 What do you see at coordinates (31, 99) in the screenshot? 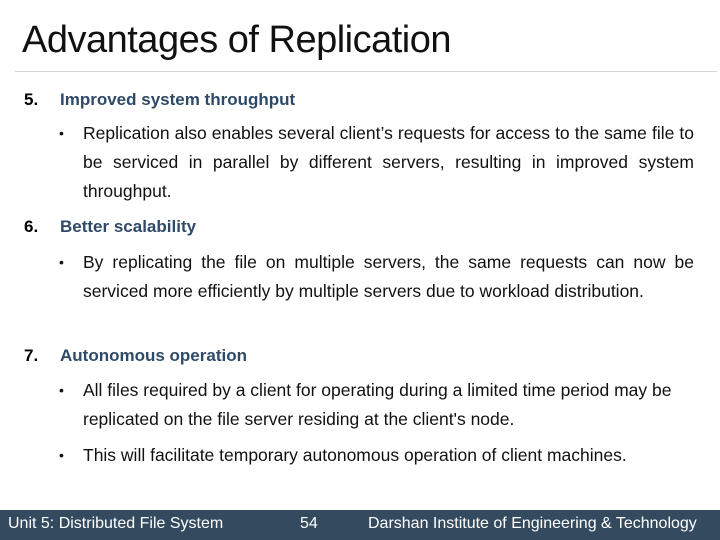
I see `section-number: 5.` at bounding box center [31, 99].